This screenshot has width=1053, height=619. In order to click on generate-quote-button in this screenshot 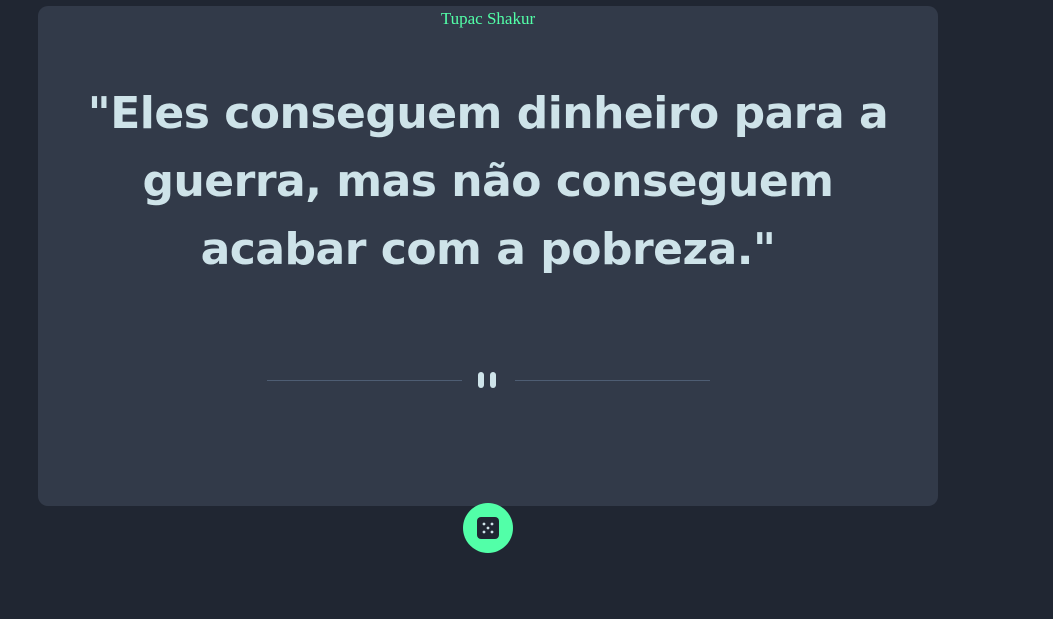, I will do `click(488, 528)`.